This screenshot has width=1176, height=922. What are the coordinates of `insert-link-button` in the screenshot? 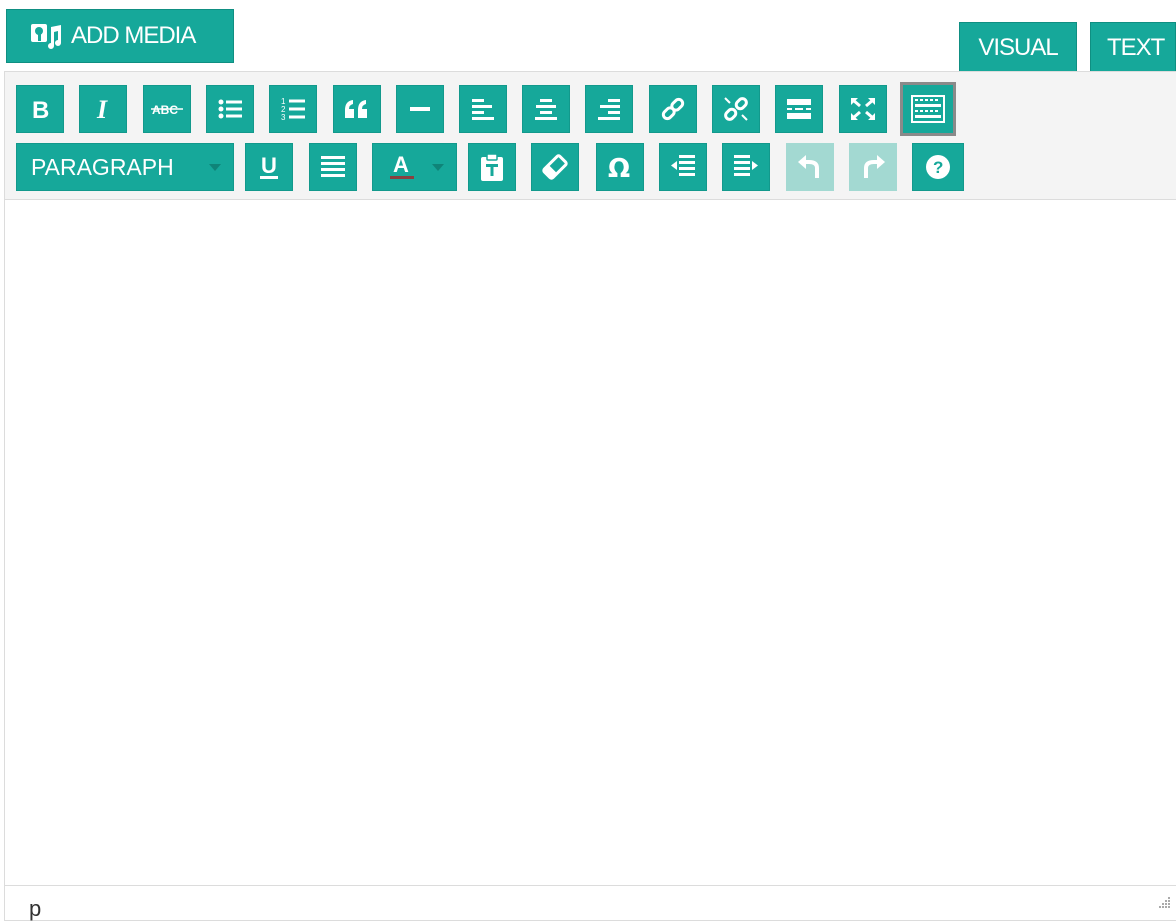 It's located at (673, 109).